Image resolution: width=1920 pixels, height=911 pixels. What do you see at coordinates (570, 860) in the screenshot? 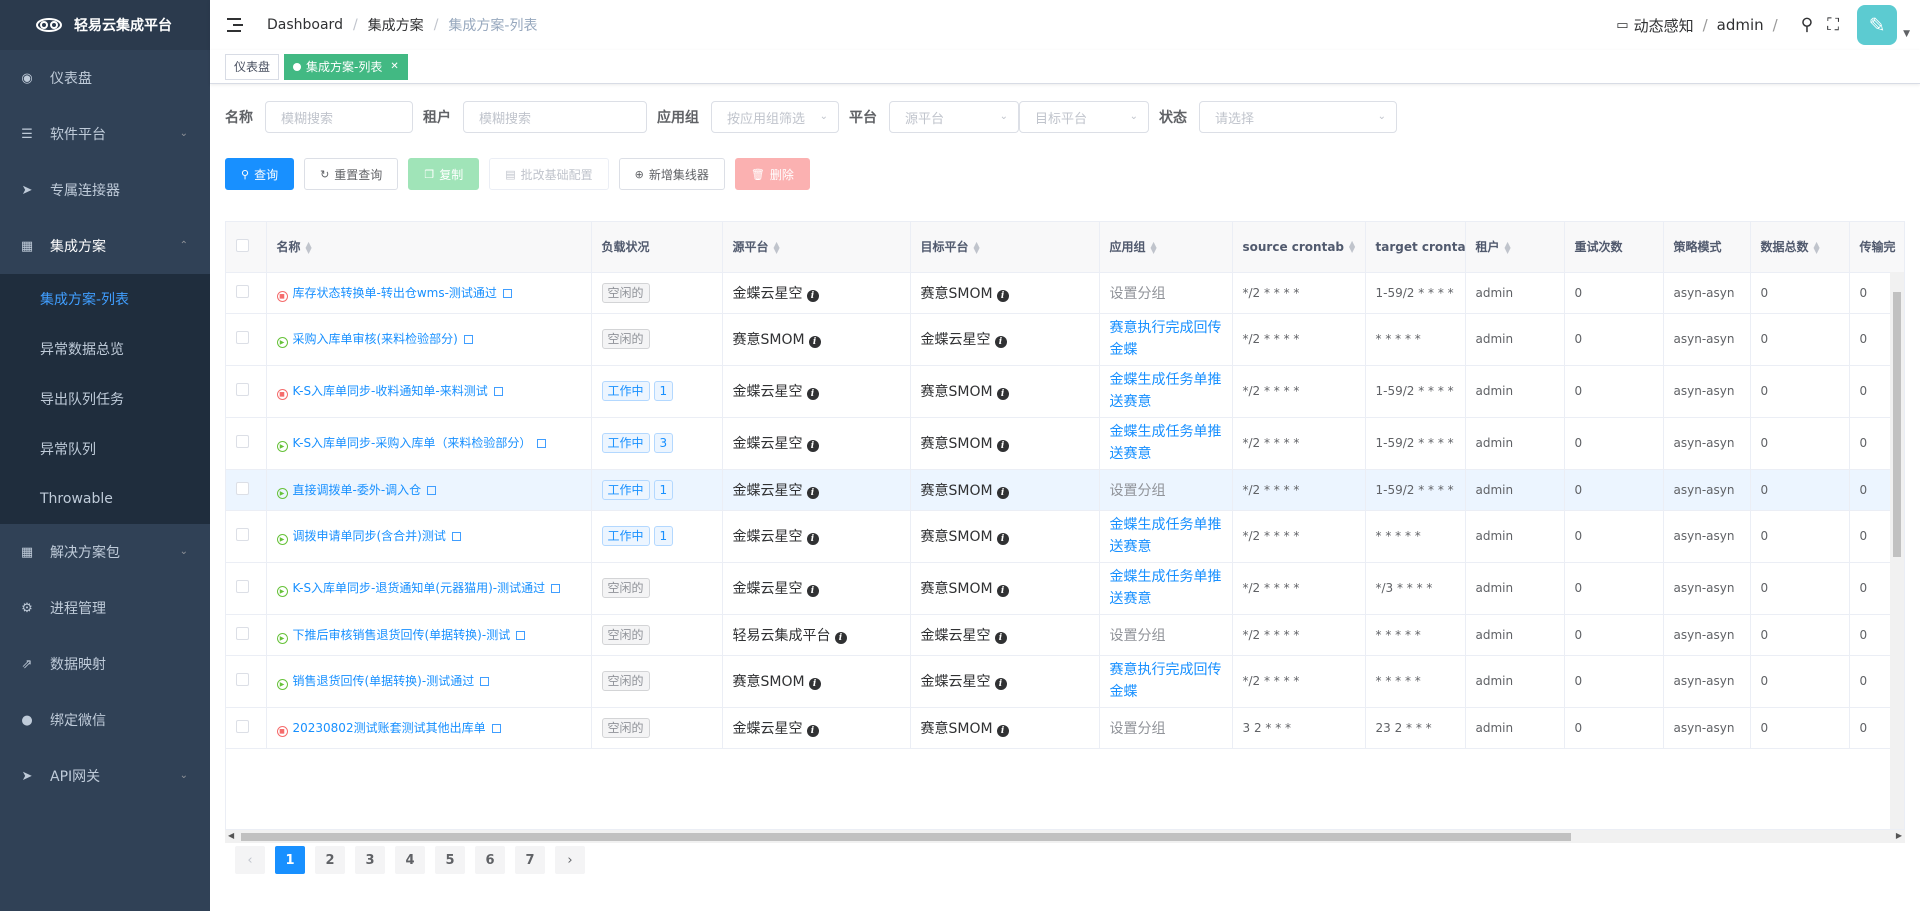
I see `next-page-button: ›` at bounding box center [570, 860].